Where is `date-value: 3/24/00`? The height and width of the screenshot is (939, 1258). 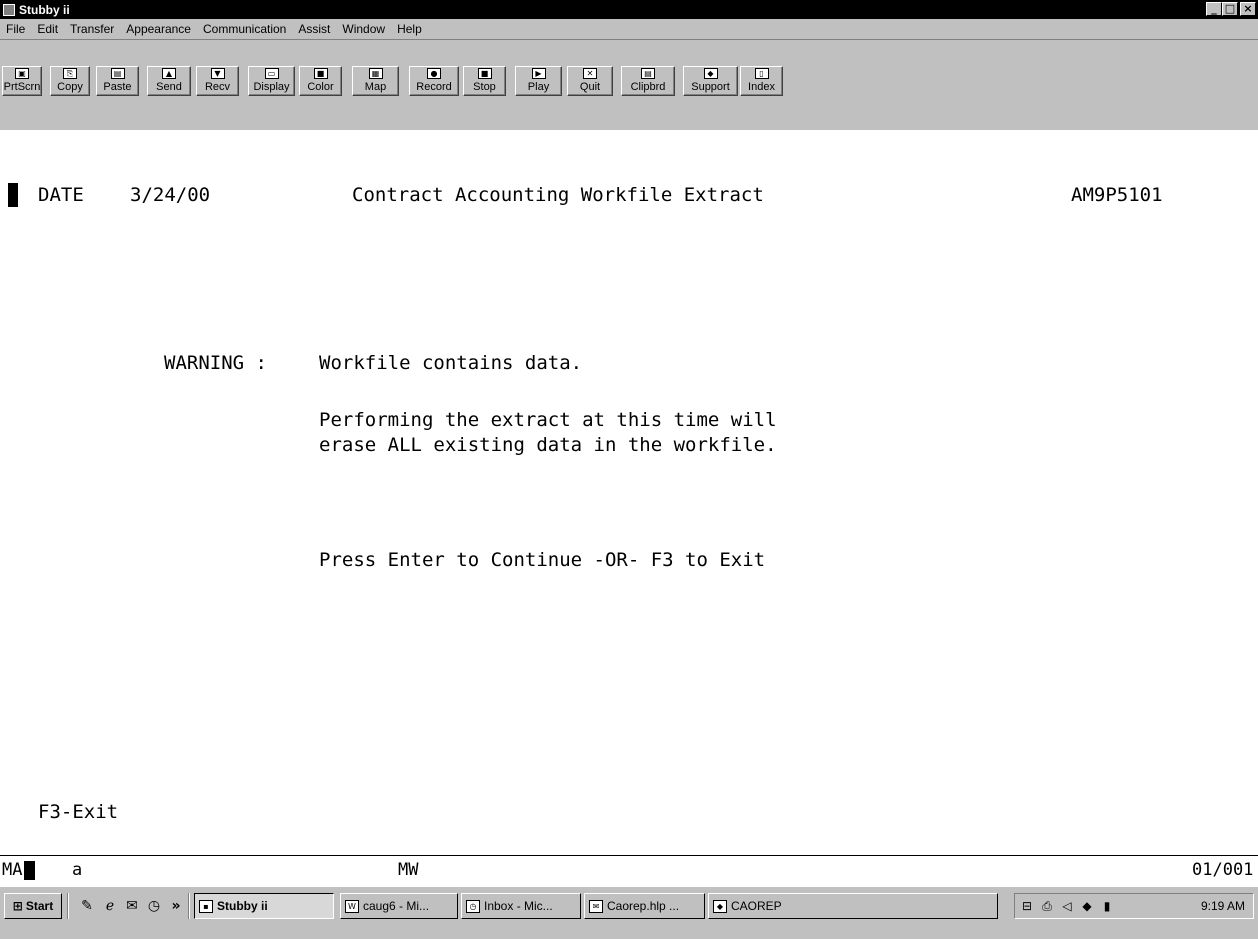
date-value: 3/24/00 is located at coordinates (170, 195).